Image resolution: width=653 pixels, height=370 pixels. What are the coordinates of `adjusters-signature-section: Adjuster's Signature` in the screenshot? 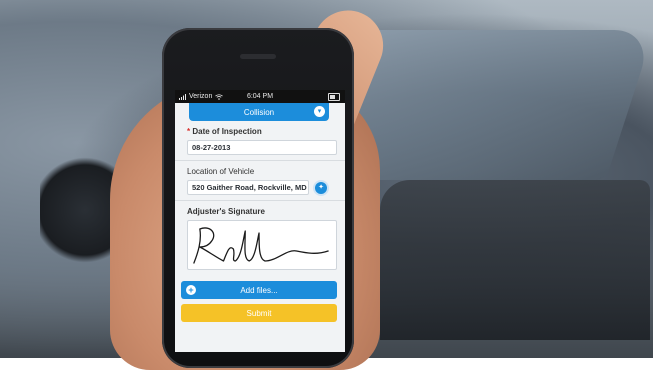 It's located at (260, 238).